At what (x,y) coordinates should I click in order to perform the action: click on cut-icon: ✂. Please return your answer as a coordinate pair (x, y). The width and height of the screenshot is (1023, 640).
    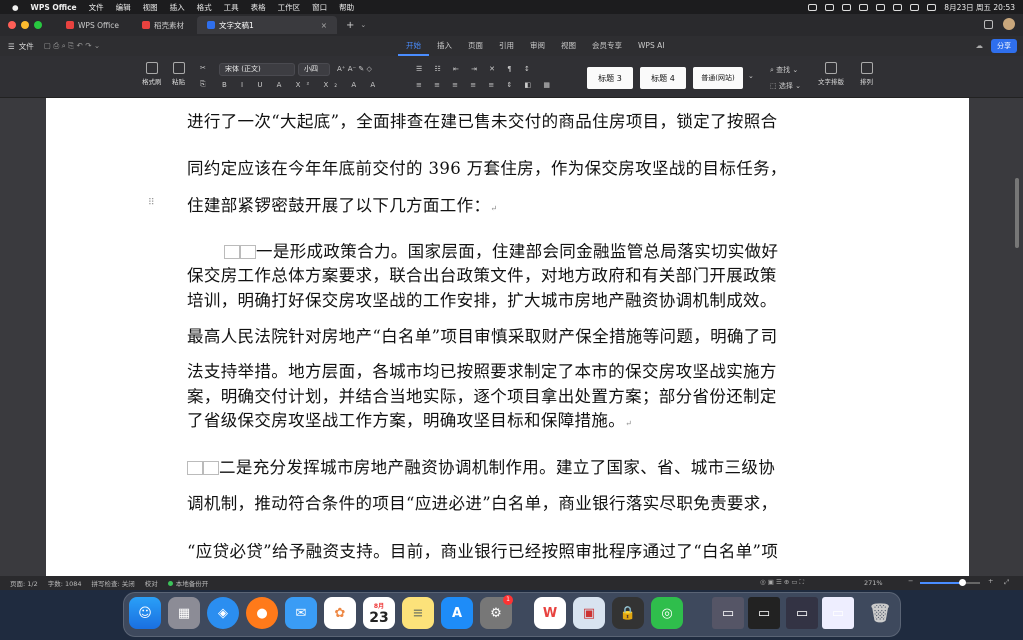
    Looking at the image, I should click on (203, 68).